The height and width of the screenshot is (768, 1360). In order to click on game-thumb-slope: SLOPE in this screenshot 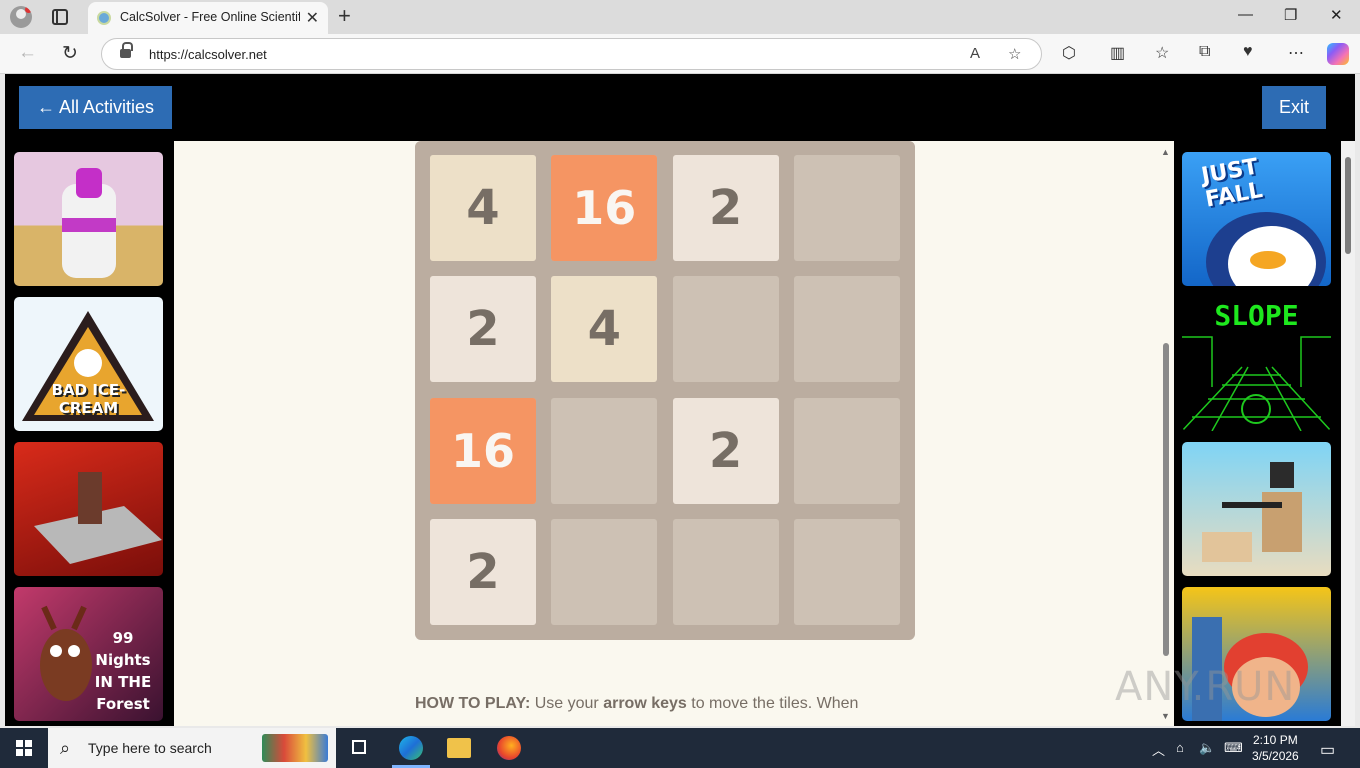, I will do `click(1256, 364)`.